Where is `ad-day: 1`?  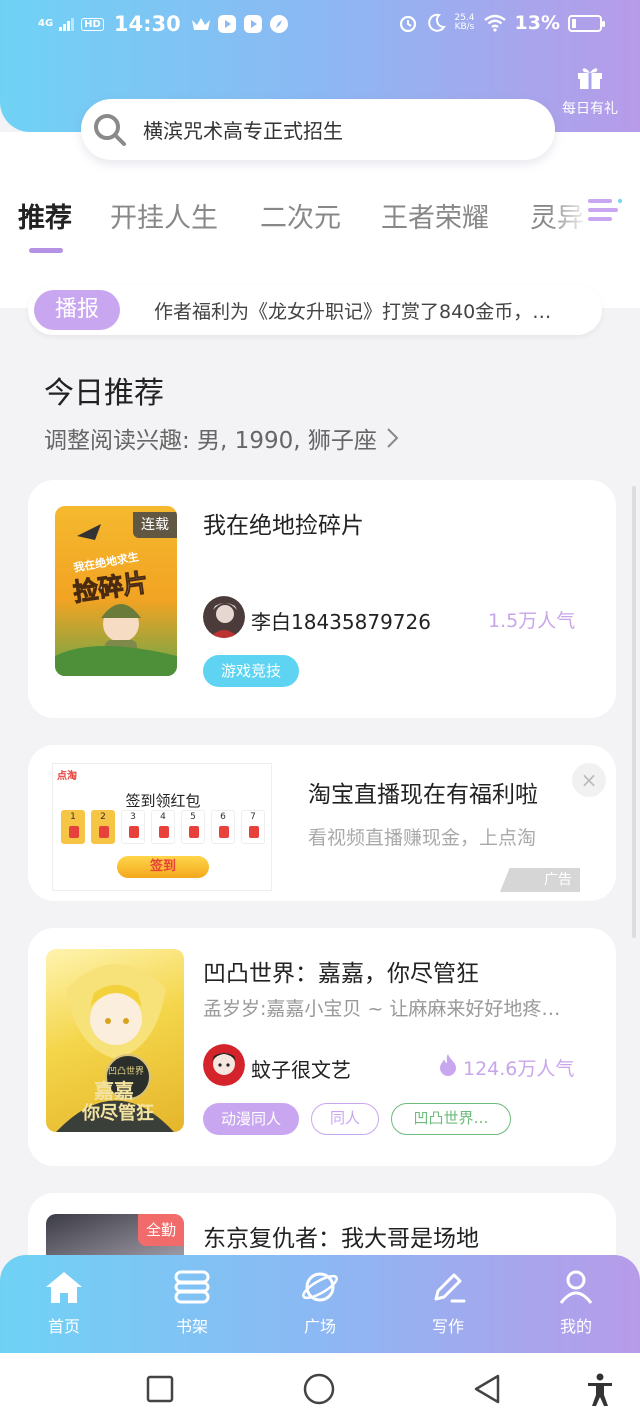
ad-day: 1 is located at coordinates (73, 827).